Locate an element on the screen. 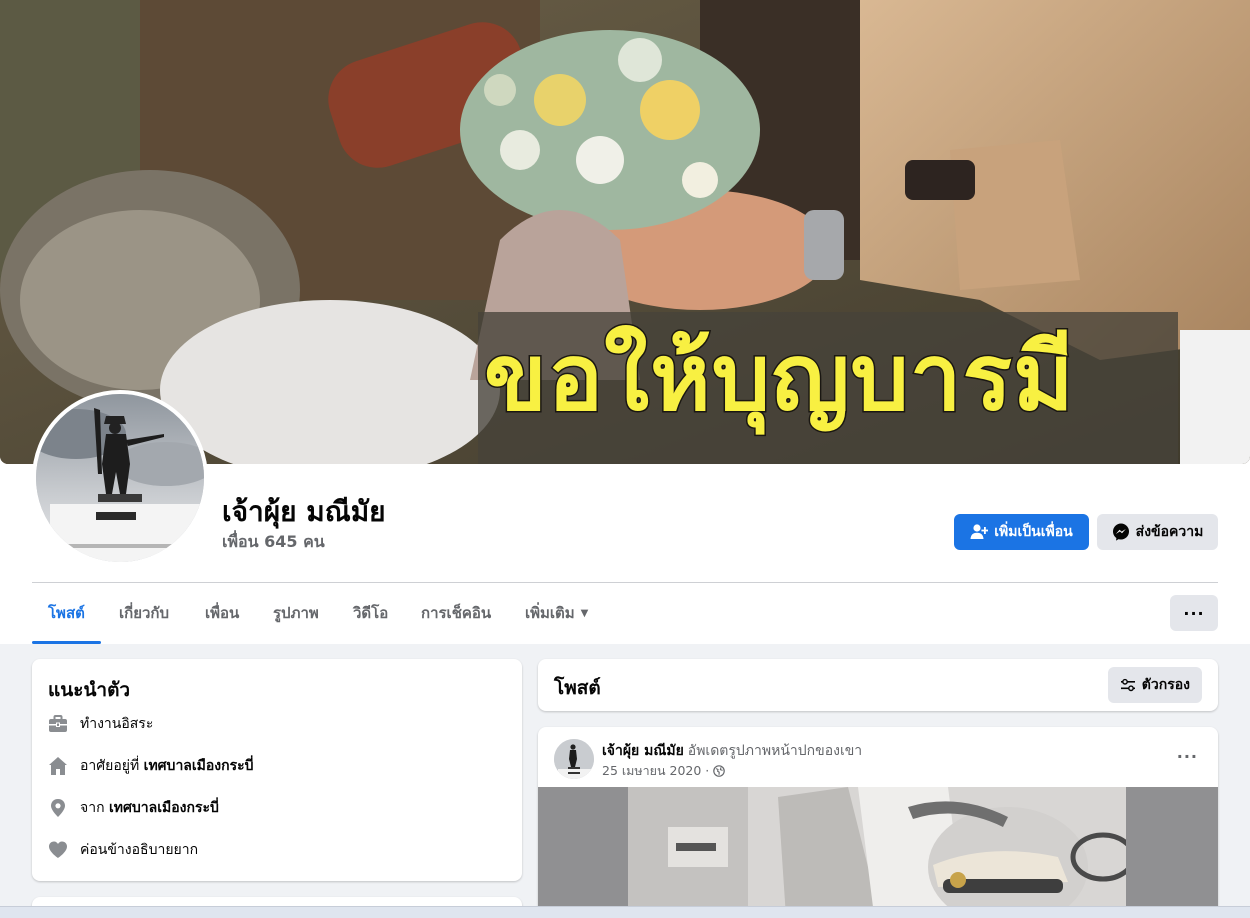 This screenshot has height=918, width=1250. intro-title: แนะนำตัว is located at coordinates (89, 690).